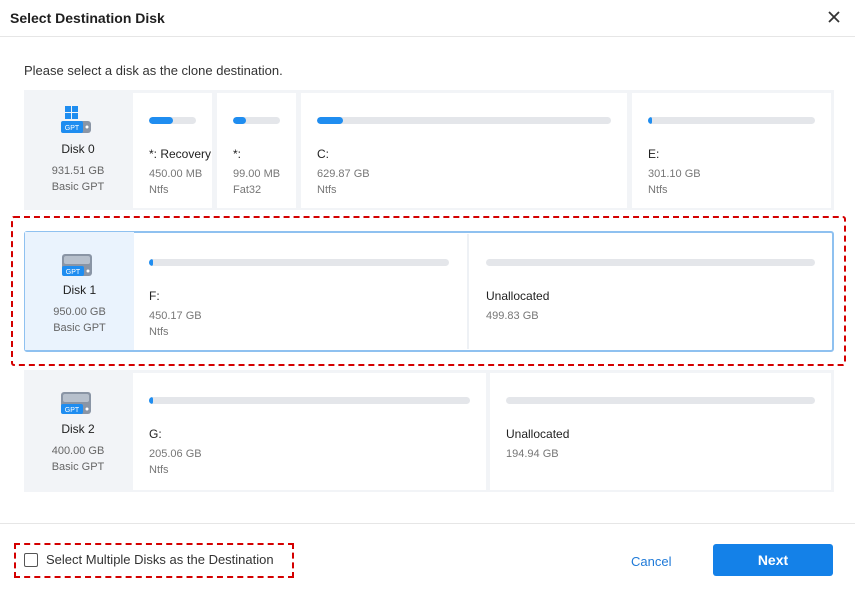  Describe the element at coordinates (79, 312) in the screenshot. I see `disk-size: 950.00 GB` at that location.